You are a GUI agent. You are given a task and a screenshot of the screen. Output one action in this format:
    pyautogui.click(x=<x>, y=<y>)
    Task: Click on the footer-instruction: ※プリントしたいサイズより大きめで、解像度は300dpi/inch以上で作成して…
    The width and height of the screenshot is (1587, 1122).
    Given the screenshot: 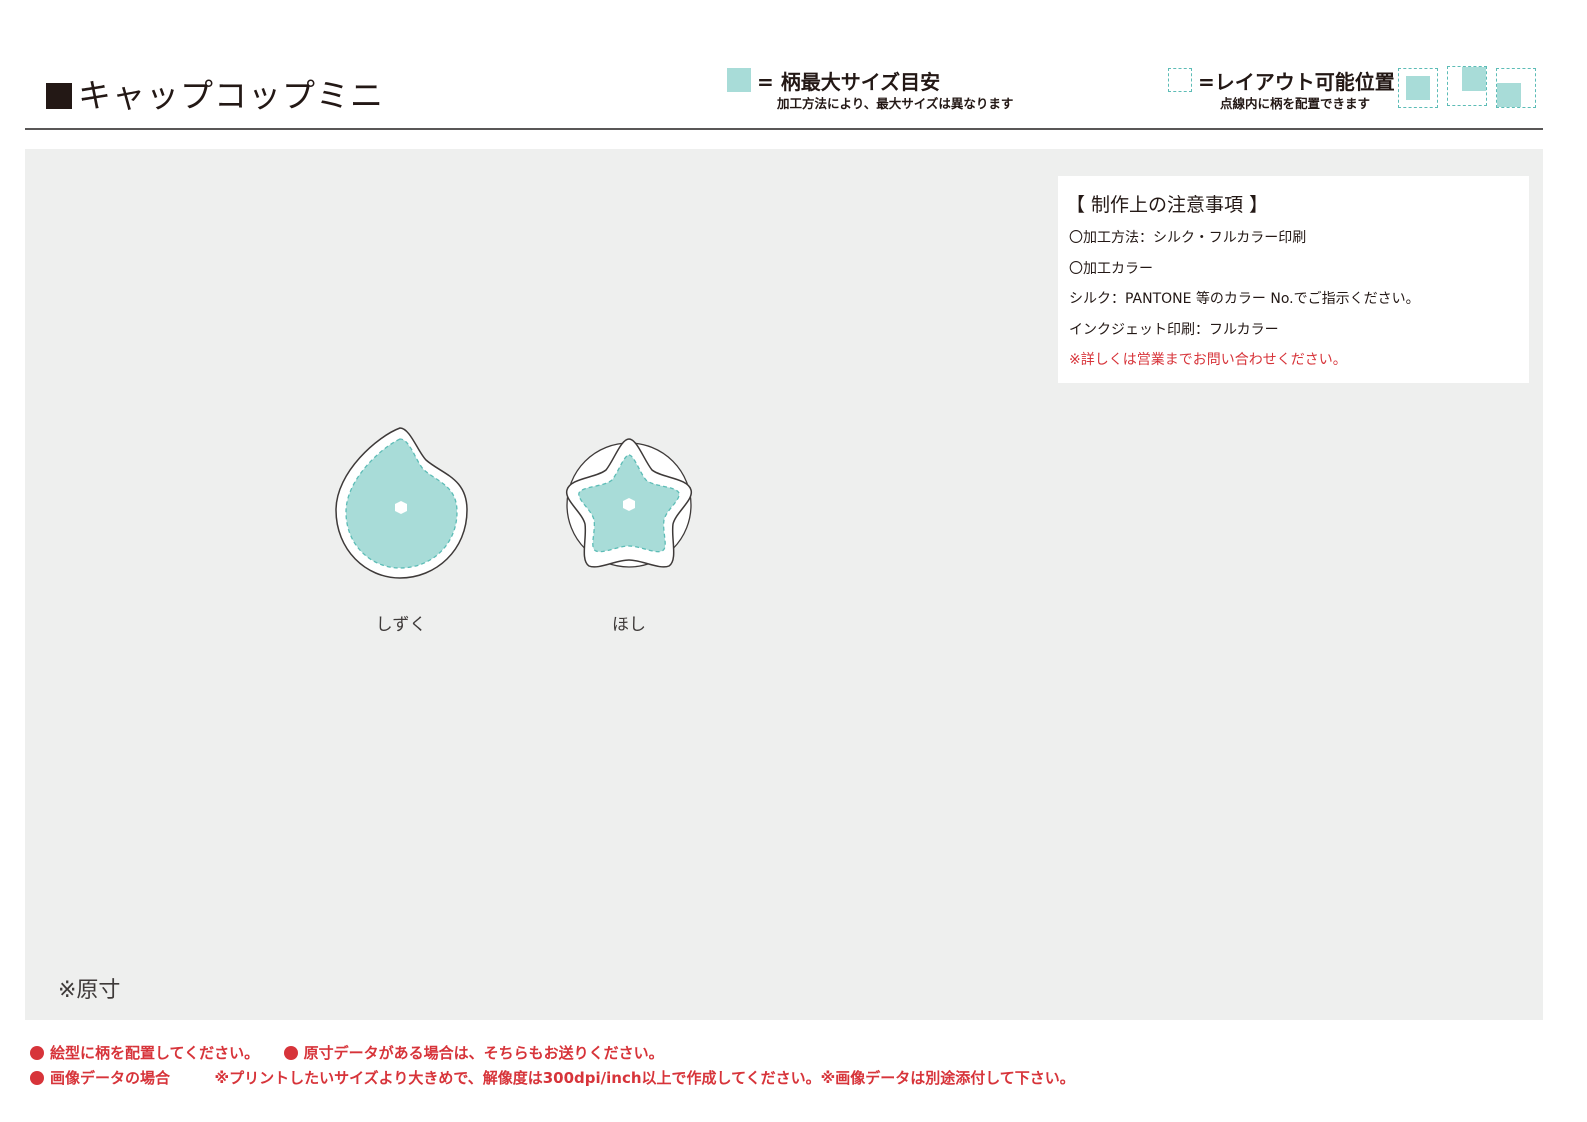 What is the action you would take?
    pyautogui.click(x=644, y=1078)
    